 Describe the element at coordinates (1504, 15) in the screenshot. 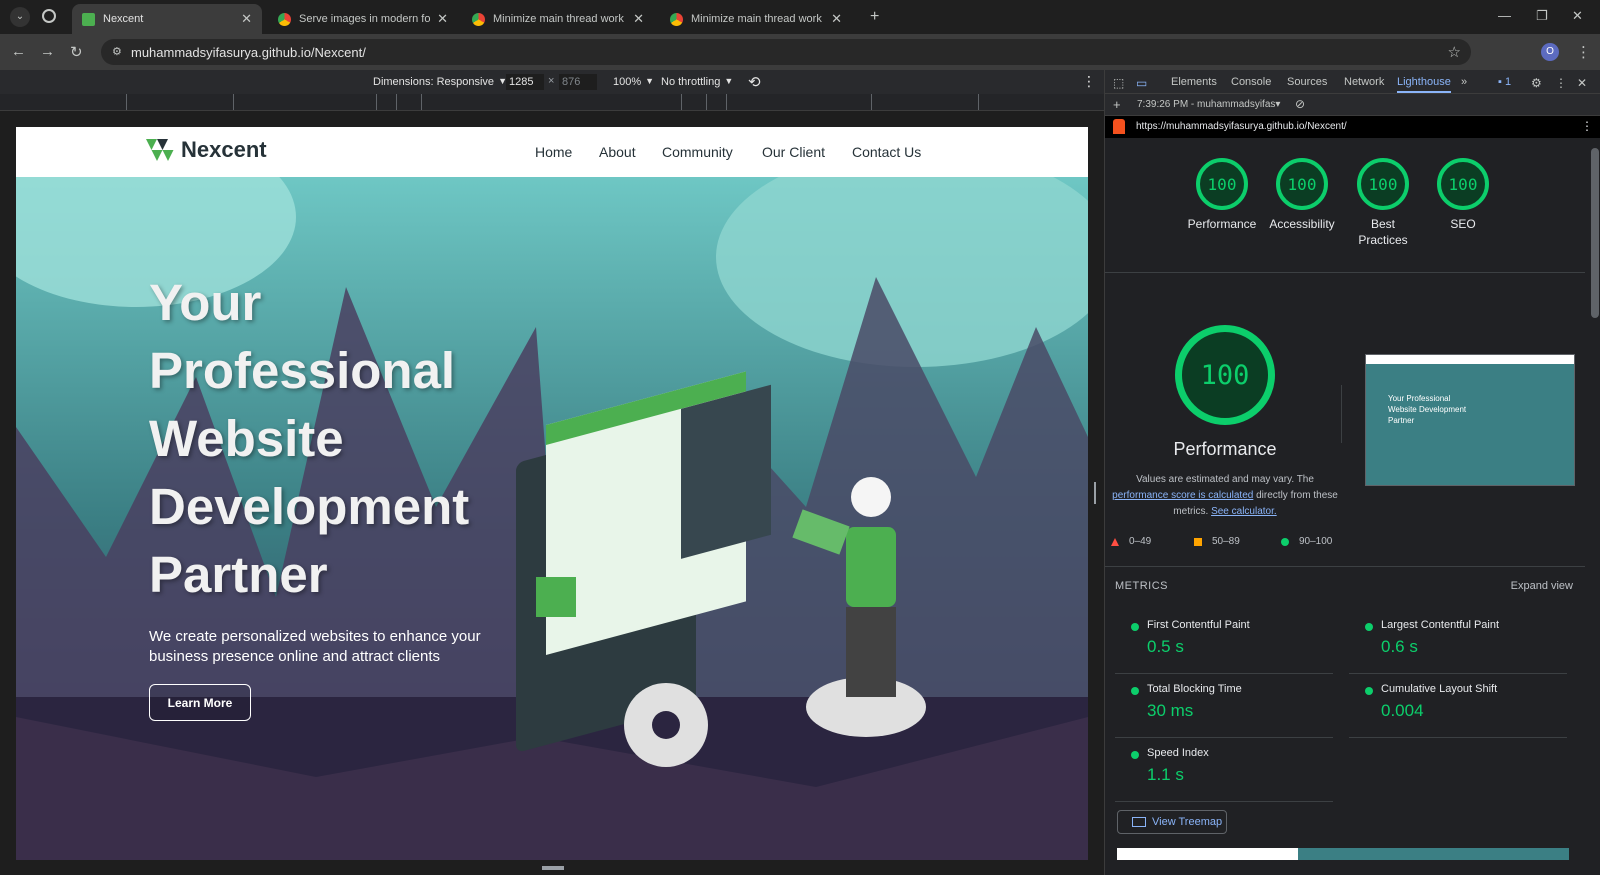

I see `minimize-window-icon: —` at that location.